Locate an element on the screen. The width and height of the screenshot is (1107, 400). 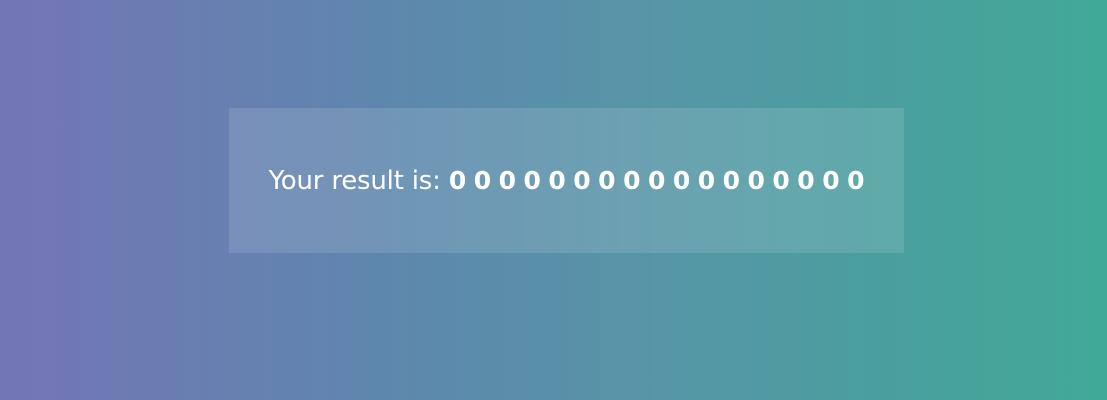
result-label: Your result is: is located at coordinates (354, 180).